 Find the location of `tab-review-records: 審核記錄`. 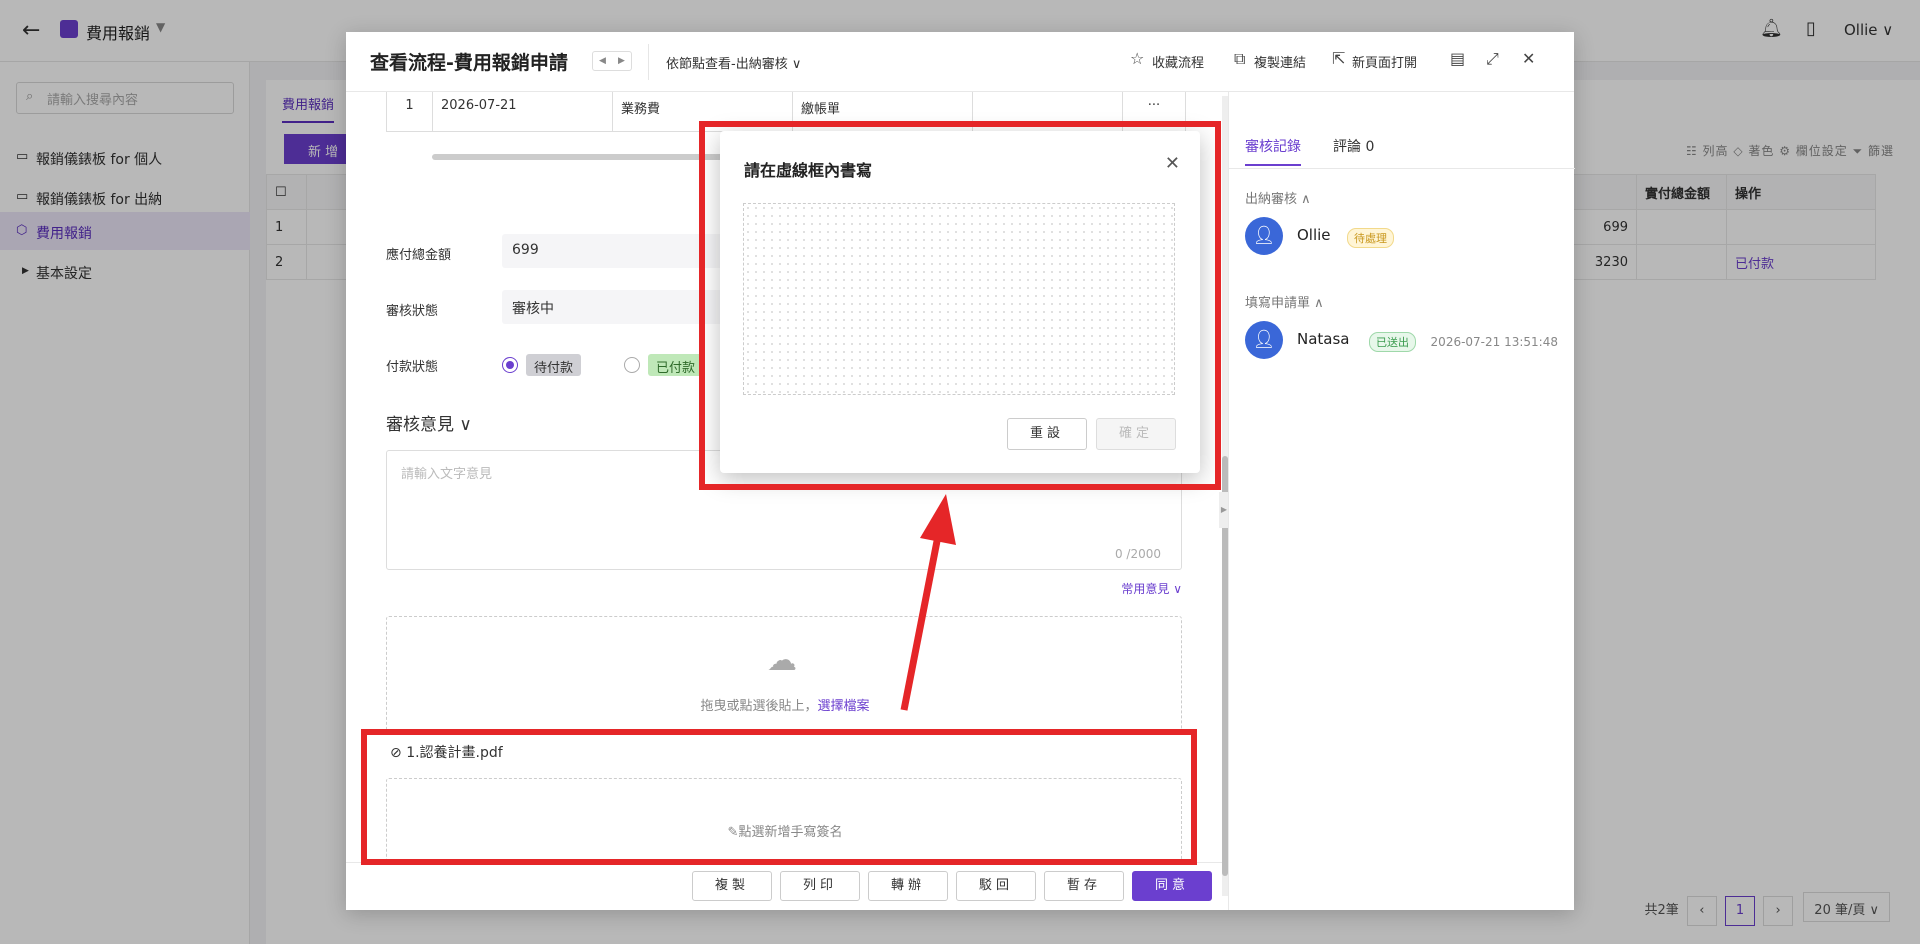

tab-review-records: 審核記錄 is located at coordinates (1273, 151).